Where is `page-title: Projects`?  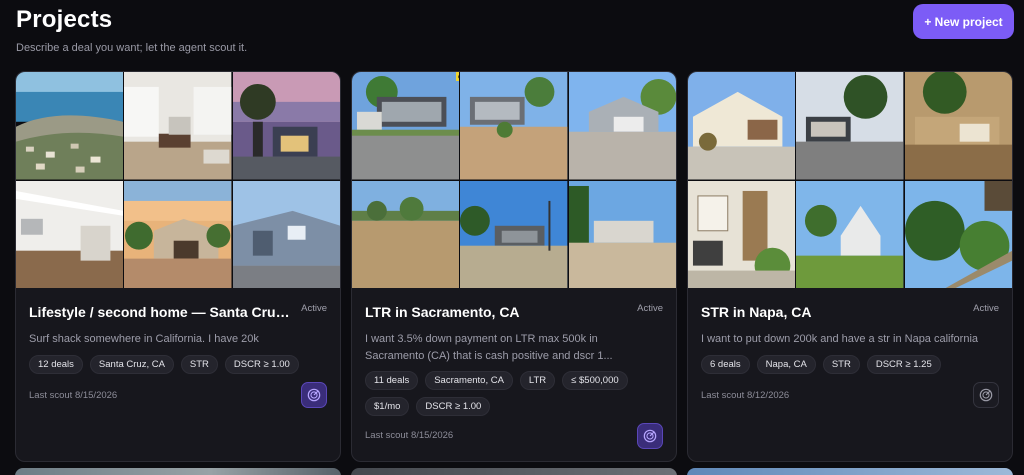 page-title: Projects is located at coordinates (64, 19).